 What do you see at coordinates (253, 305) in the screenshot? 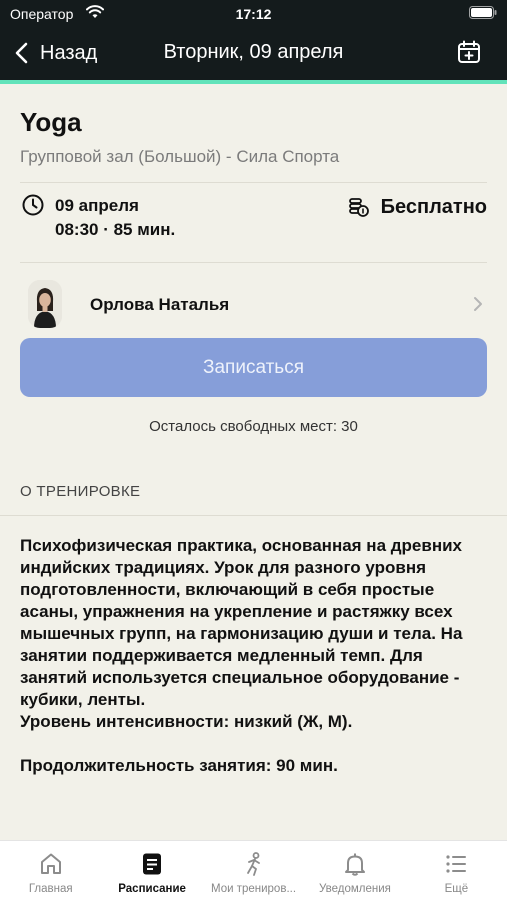
I see `trainer-row: Орлова Наталья` at bounding box center [253, 305].